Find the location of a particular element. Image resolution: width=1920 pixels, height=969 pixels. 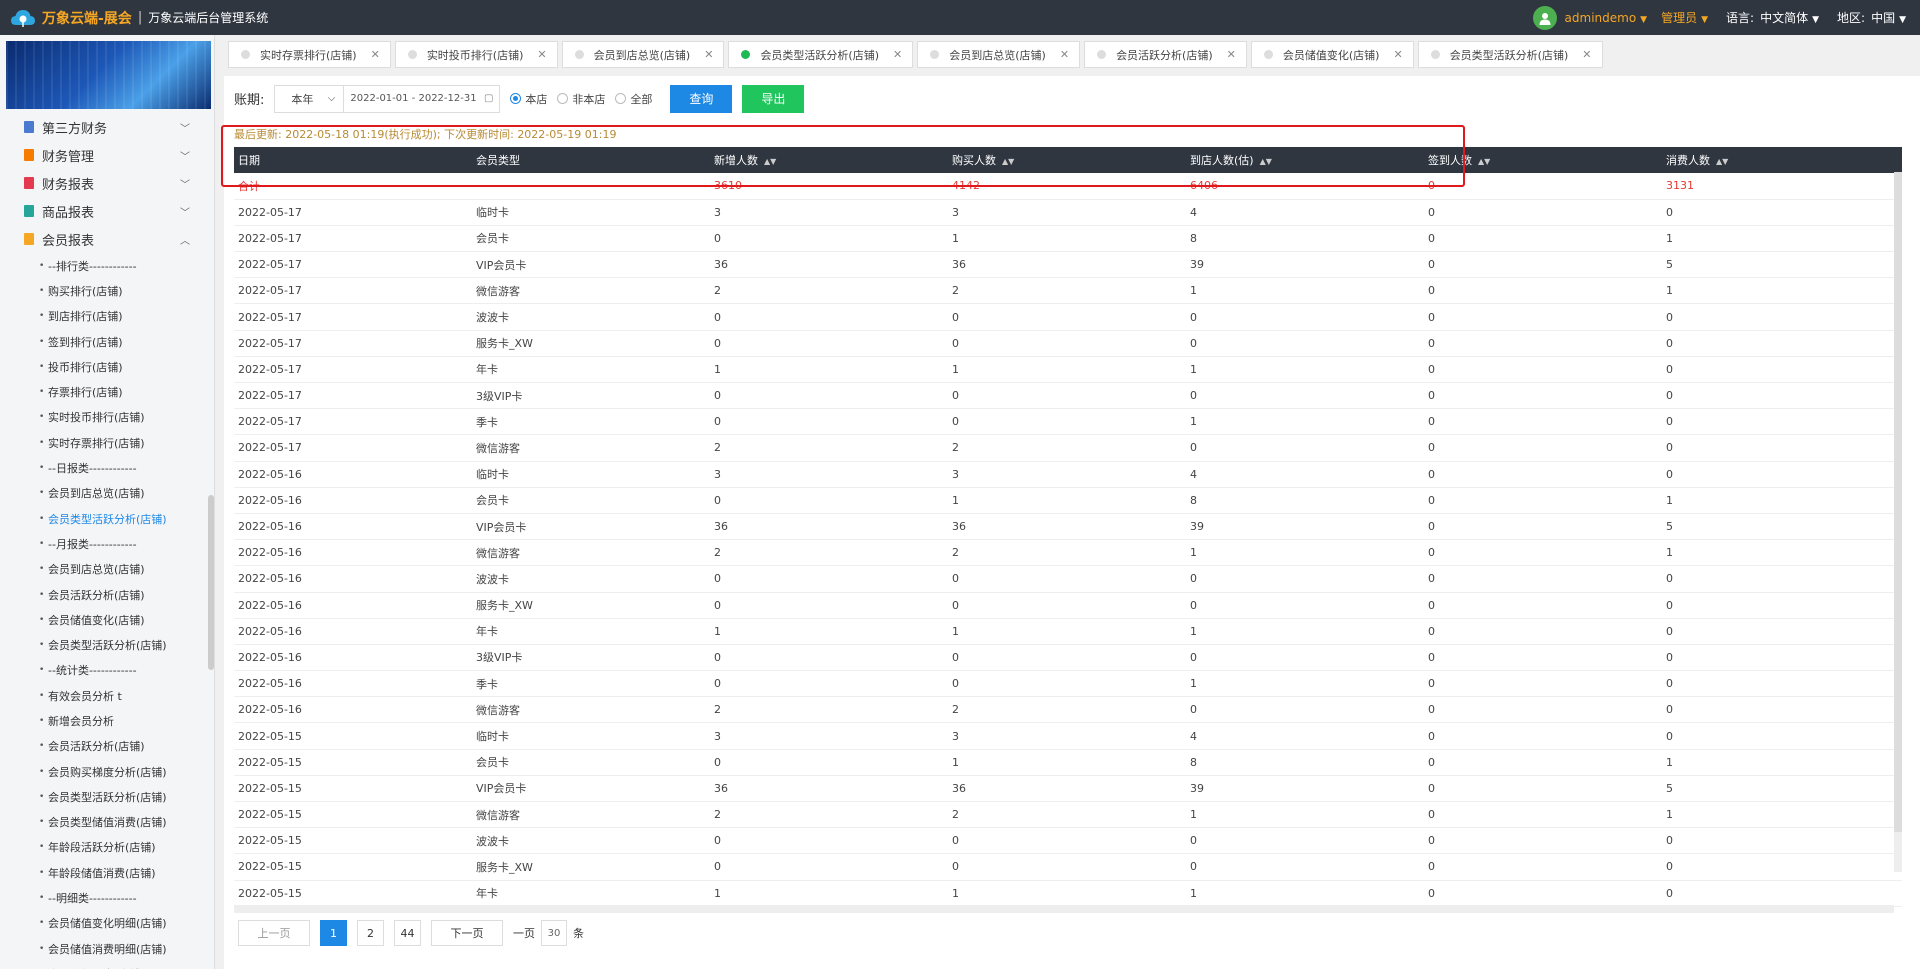

tab-6: 会员储值变化(店铺) ✕ is located at coordinates (1332, 54).